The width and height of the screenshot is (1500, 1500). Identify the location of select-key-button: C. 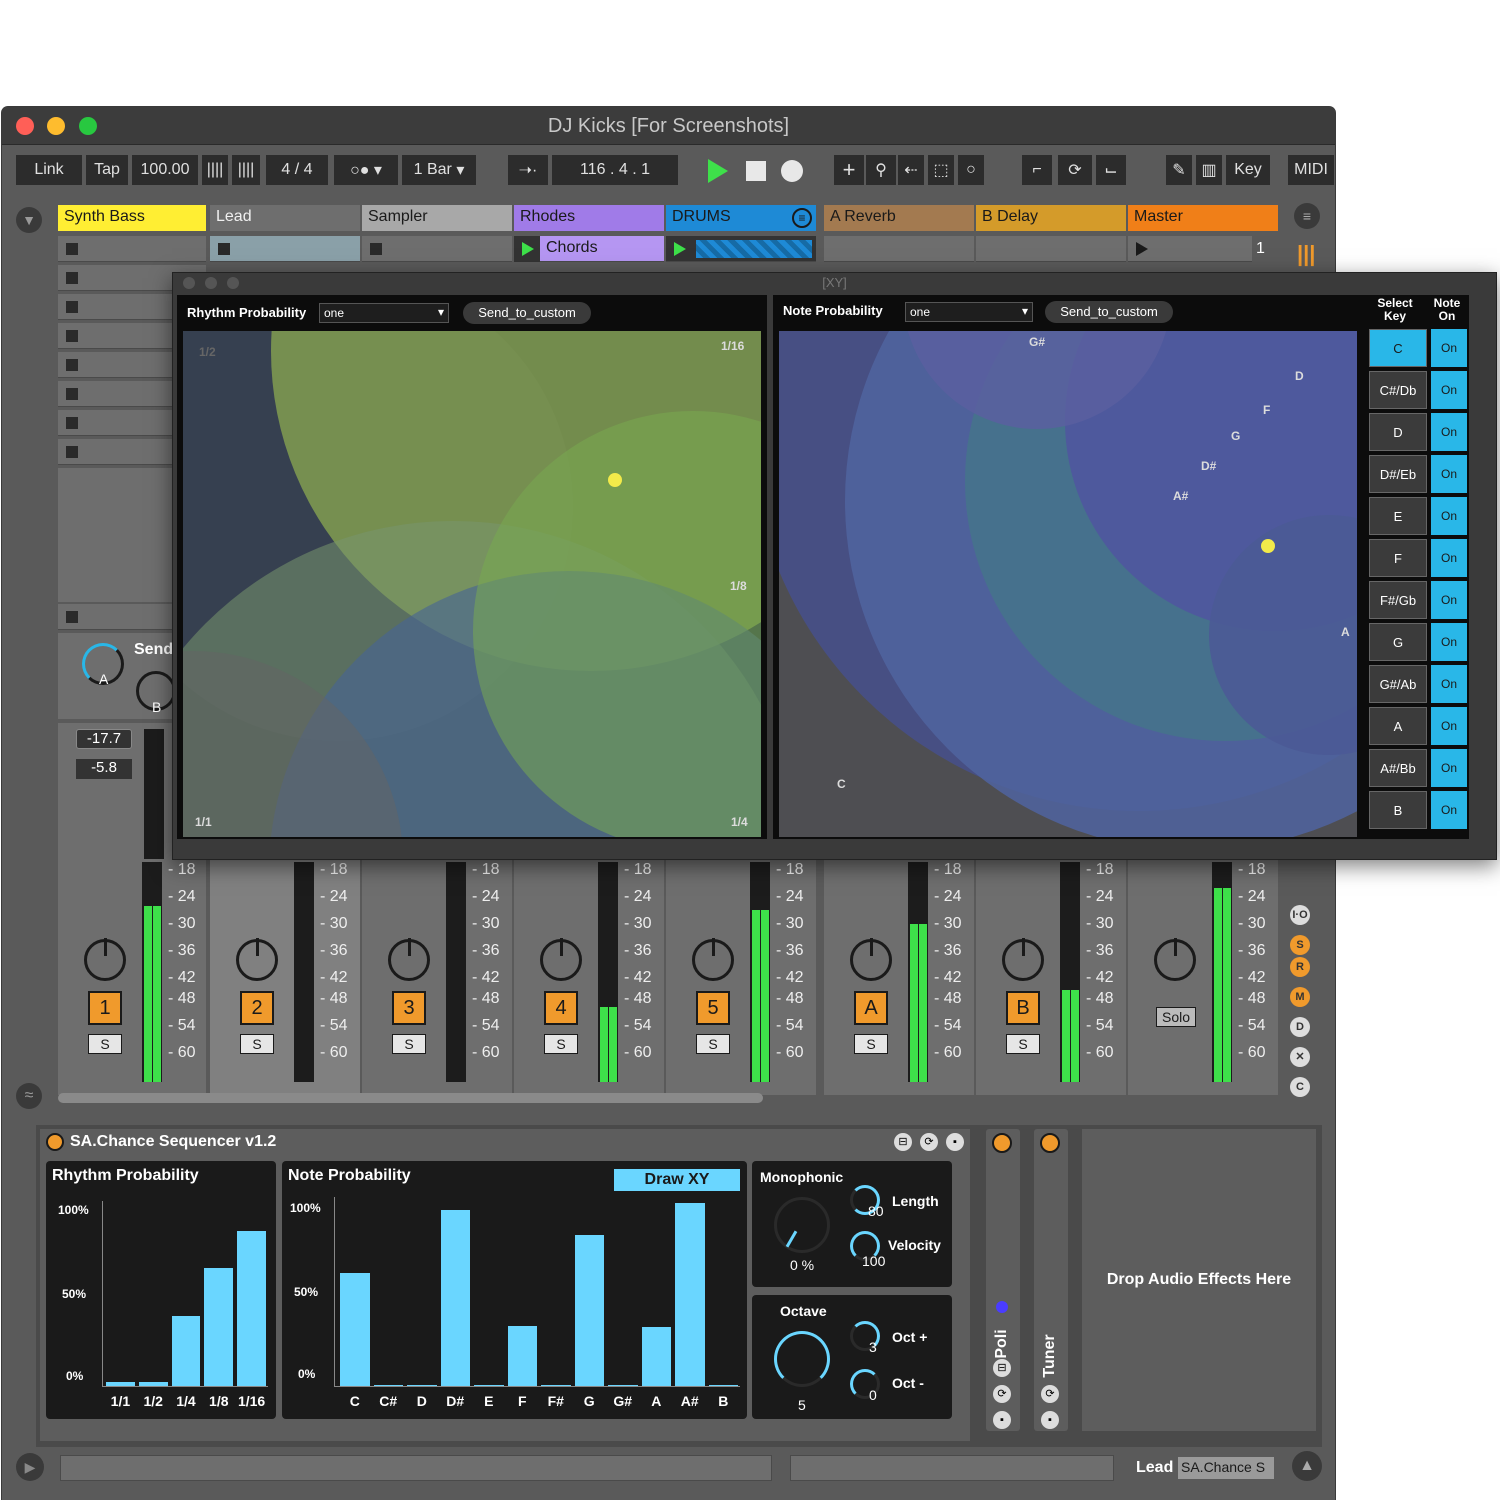
(1398, 348).